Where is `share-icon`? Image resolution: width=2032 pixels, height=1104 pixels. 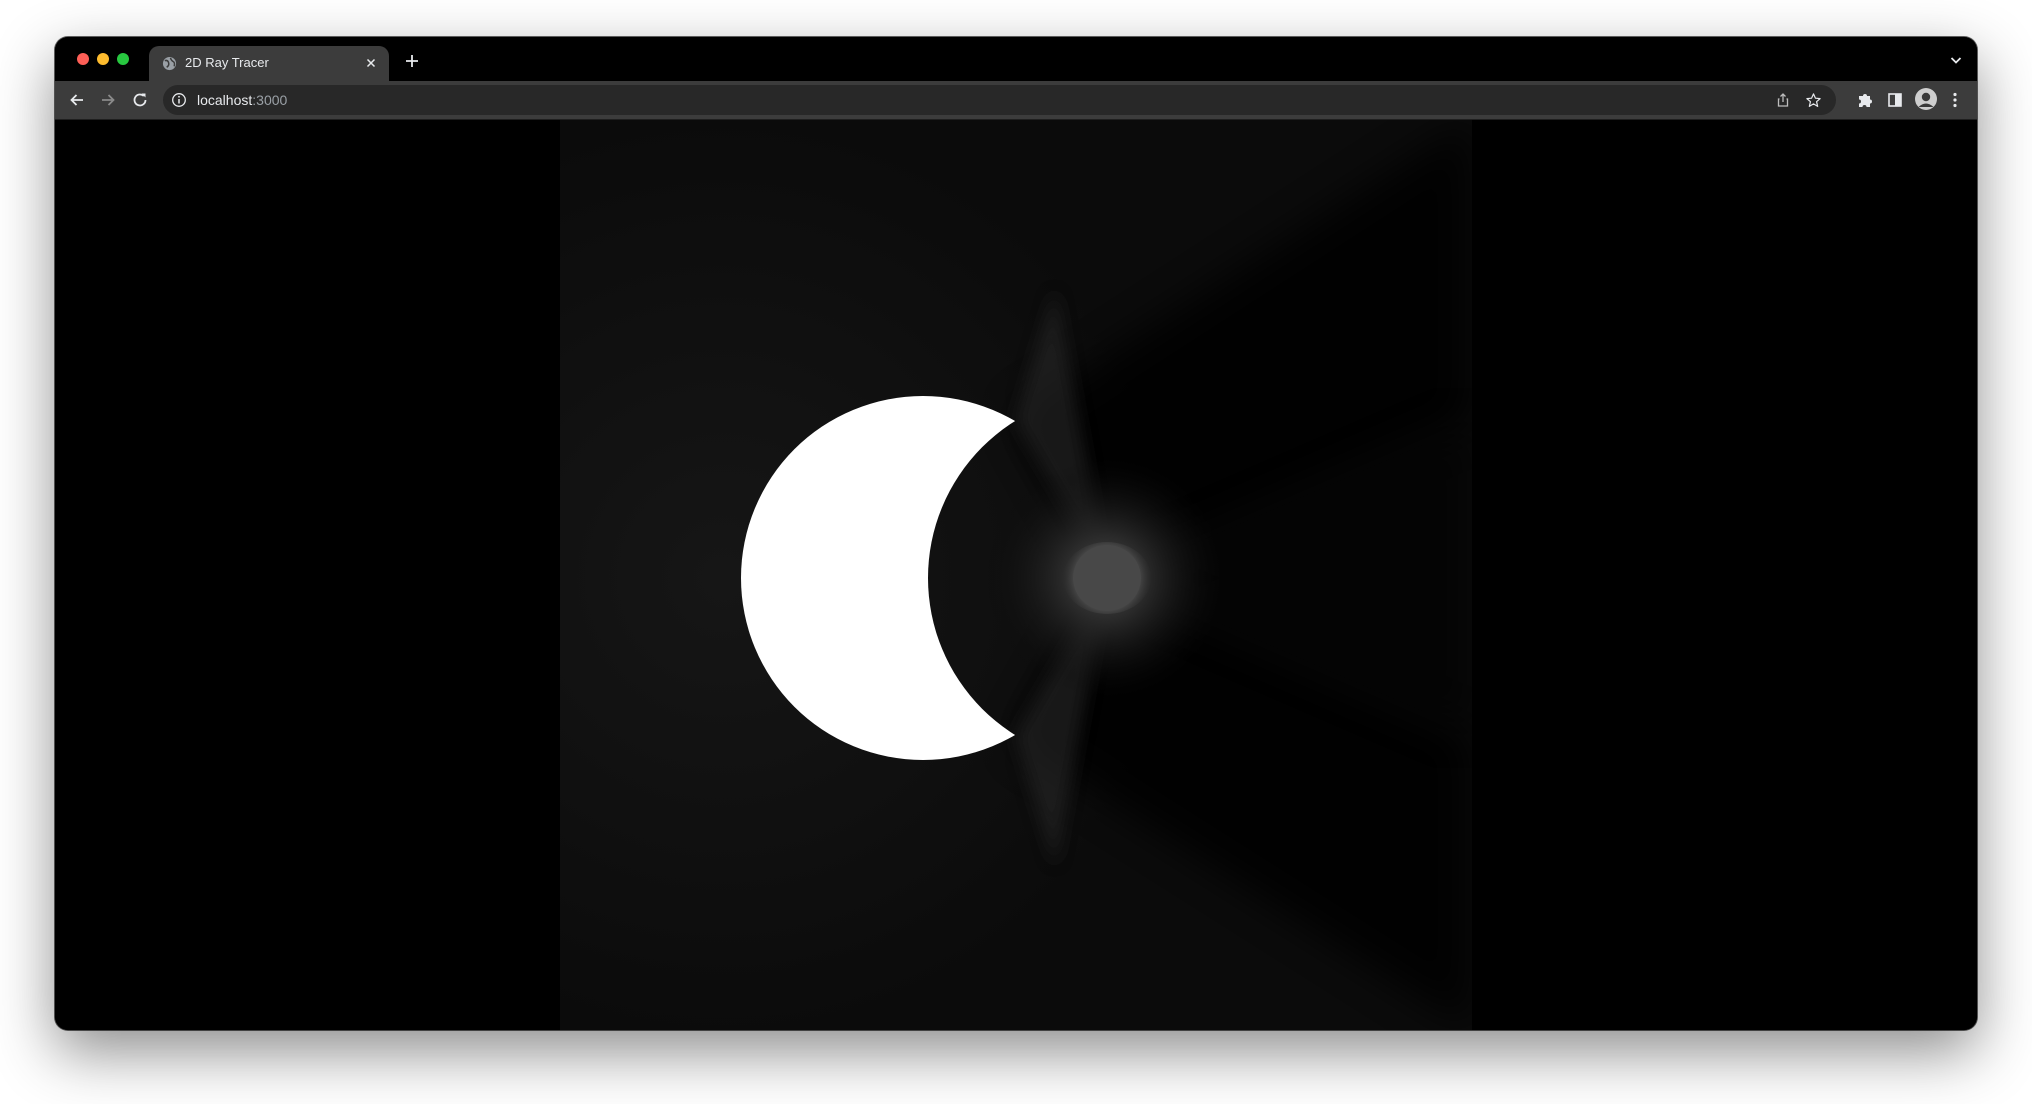 share-icon is located at coordinates (1783, 100).